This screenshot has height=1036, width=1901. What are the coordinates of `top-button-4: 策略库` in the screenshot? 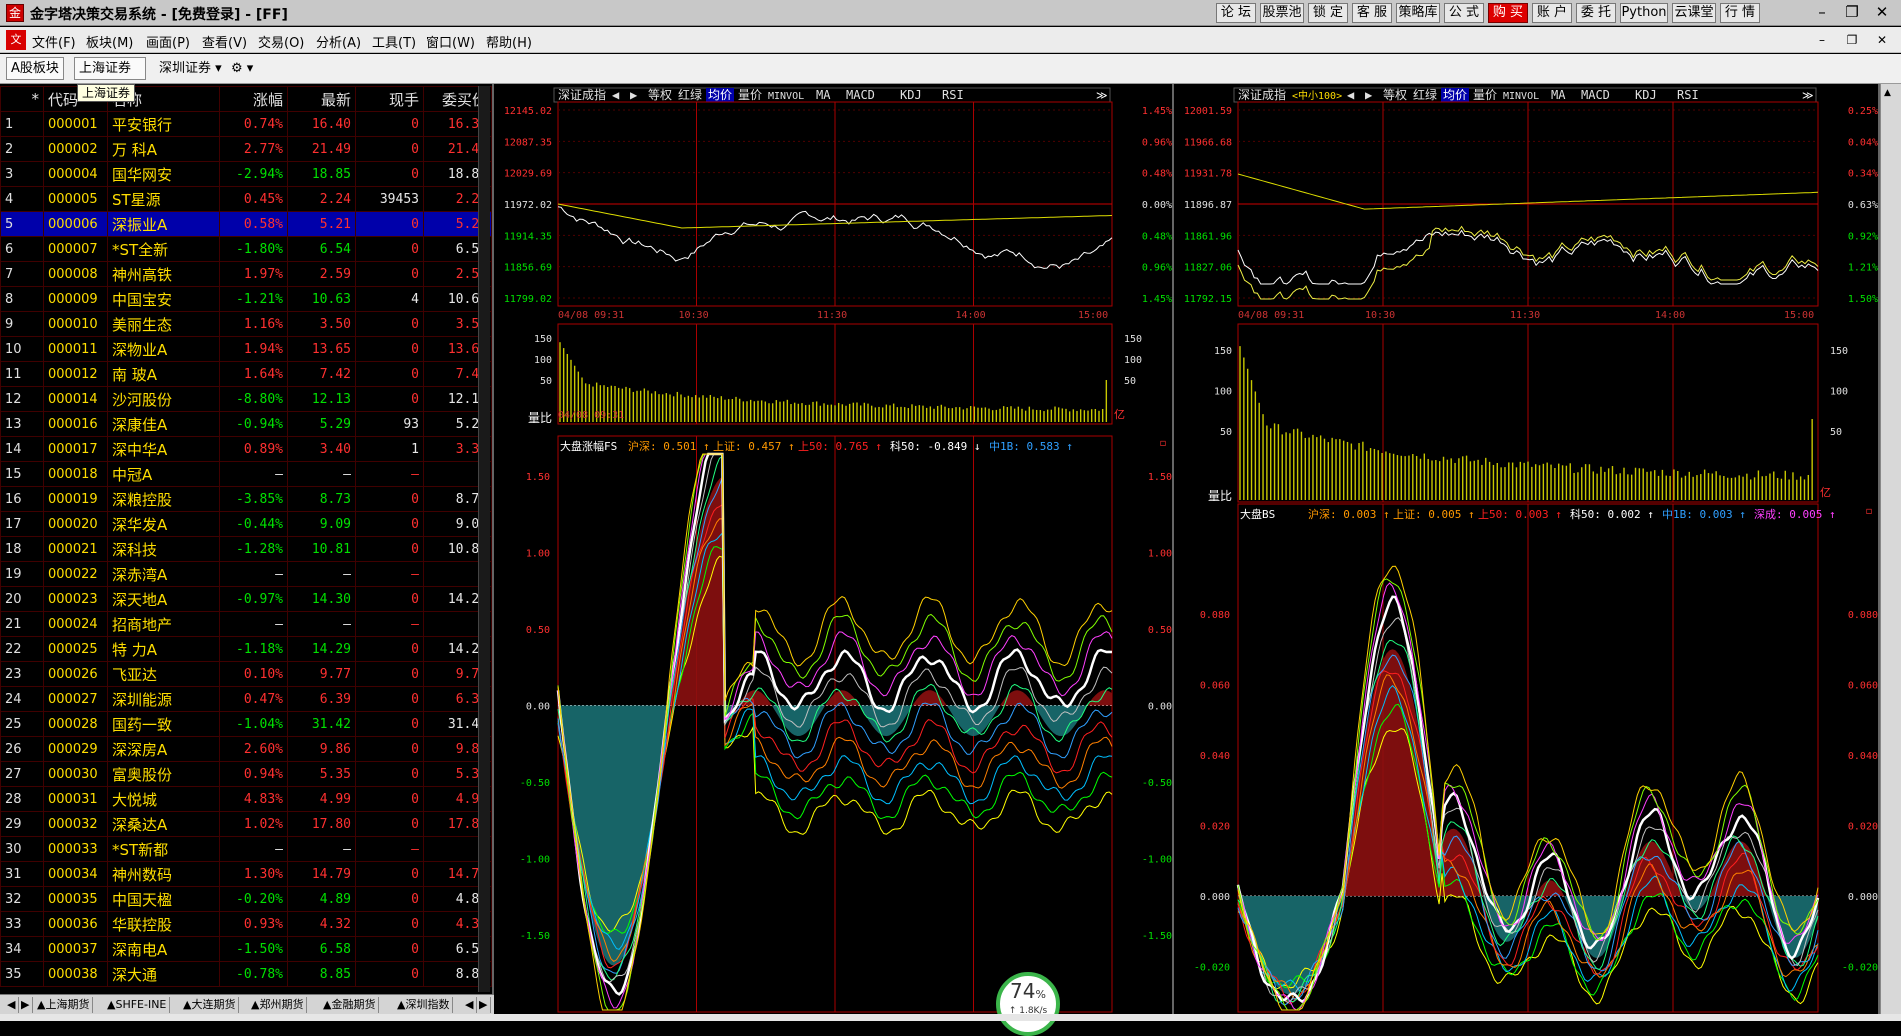 It's located at (1418, 13).